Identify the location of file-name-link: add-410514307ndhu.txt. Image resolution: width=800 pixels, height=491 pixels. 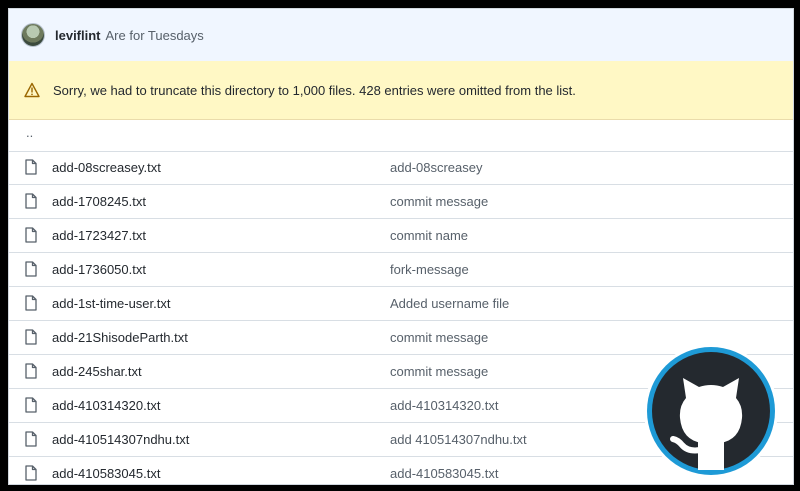
(120, 439).